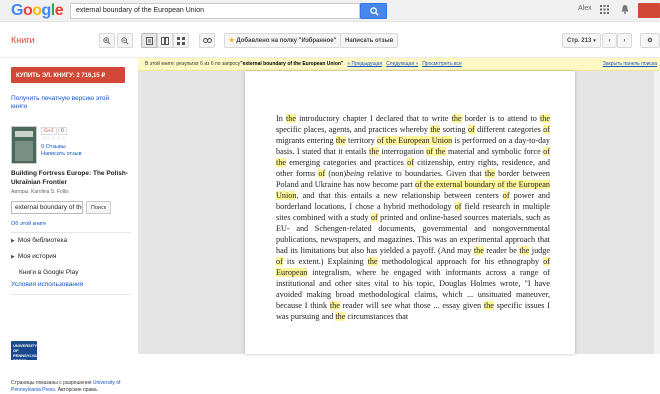 This screenshot has height=394, width=660. Describe the element at coordinates (42, 240) in the screenshot. I see `menu-my-library-label: Моя библиотека` at that location.